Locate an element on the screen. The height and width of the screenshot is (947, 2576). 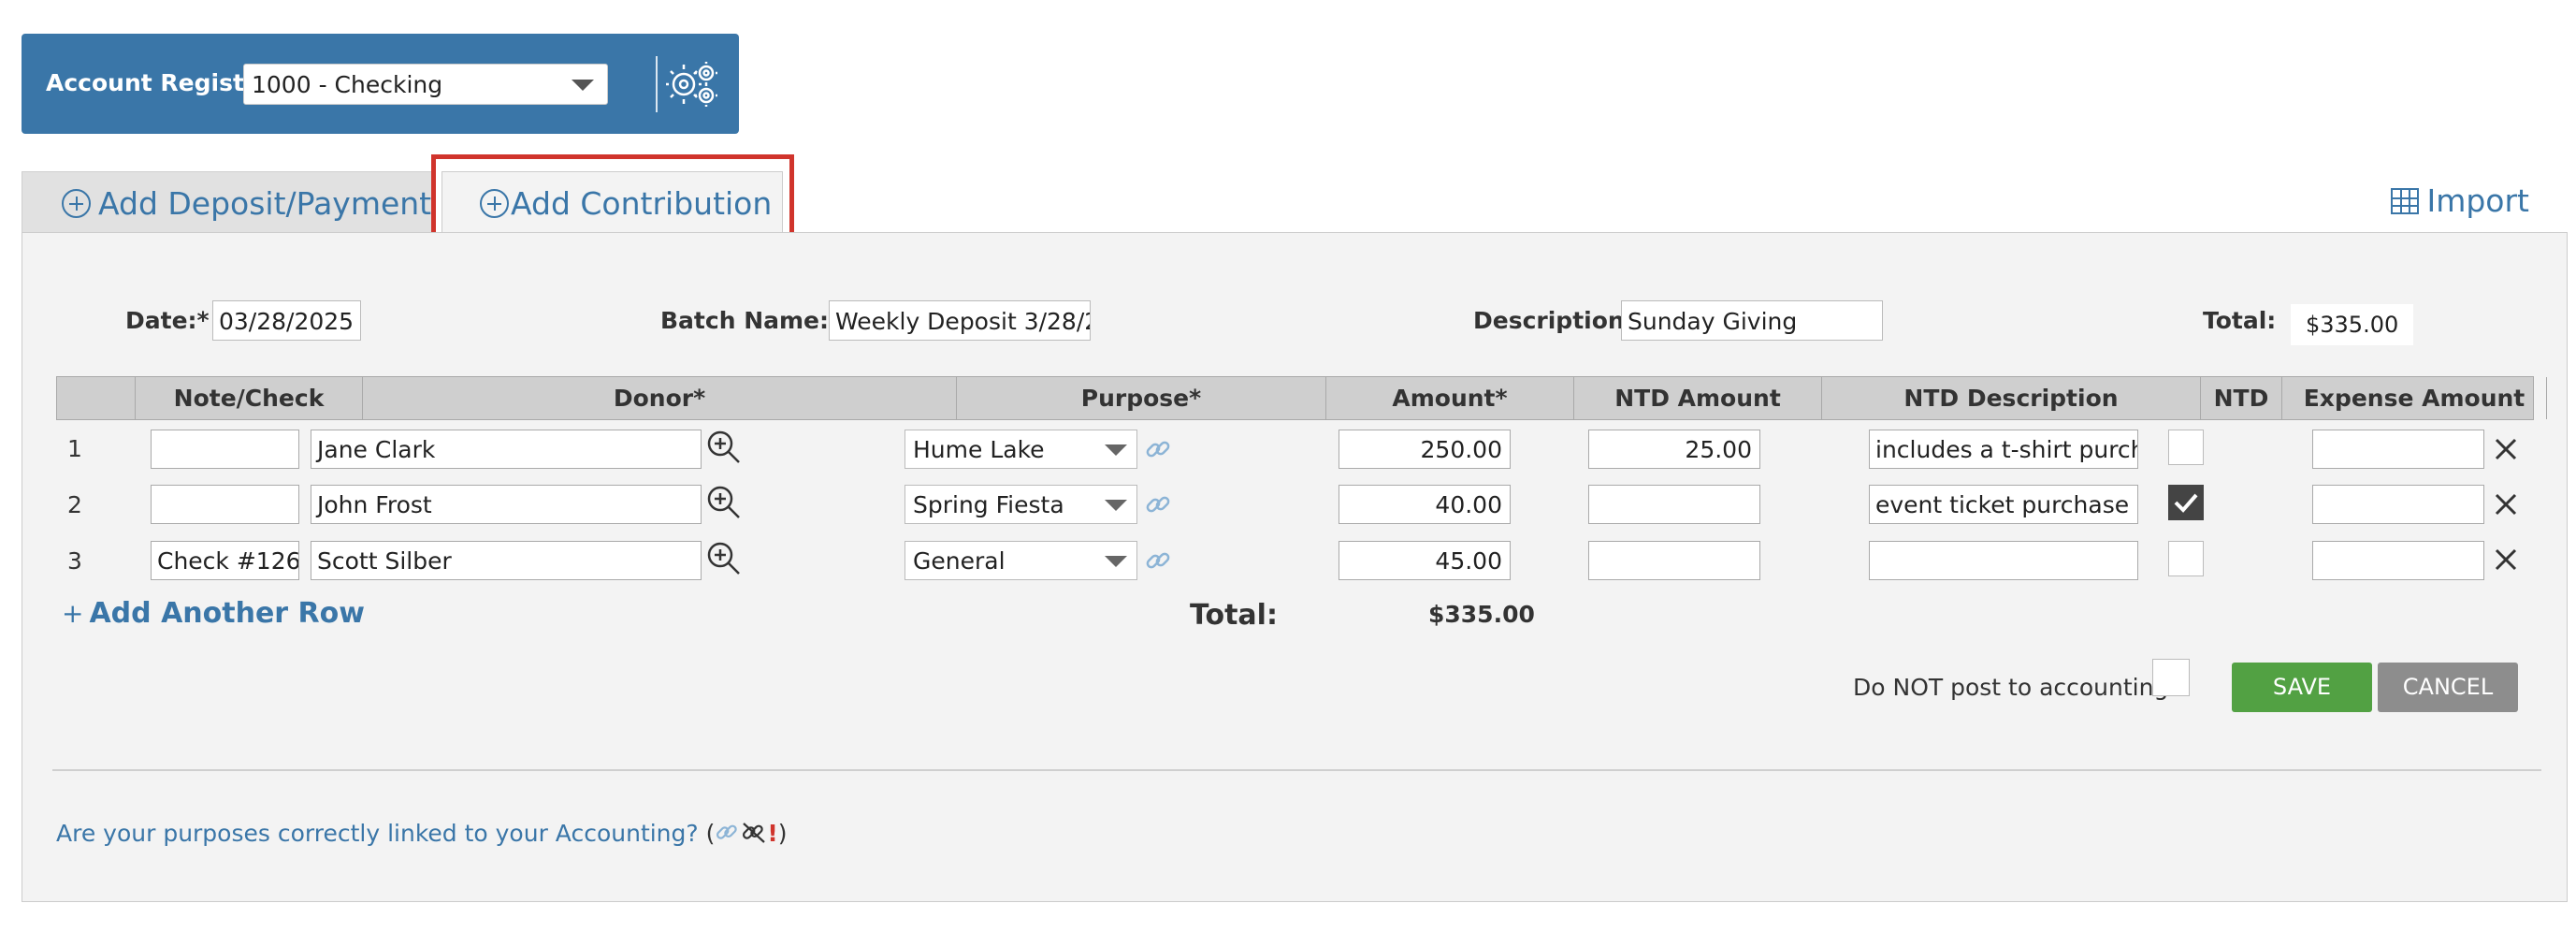
table-total-label: Total: is located at coordinates (1234, 615).